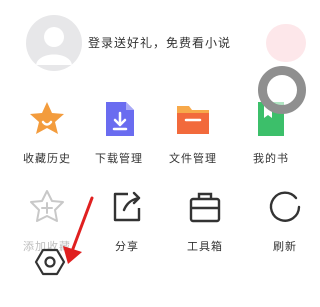 Image resolution: width=320 pixels, height=307 pixels. I want to click on login-prompt: 登录送好礼，免费看小说, so click(159, 42).